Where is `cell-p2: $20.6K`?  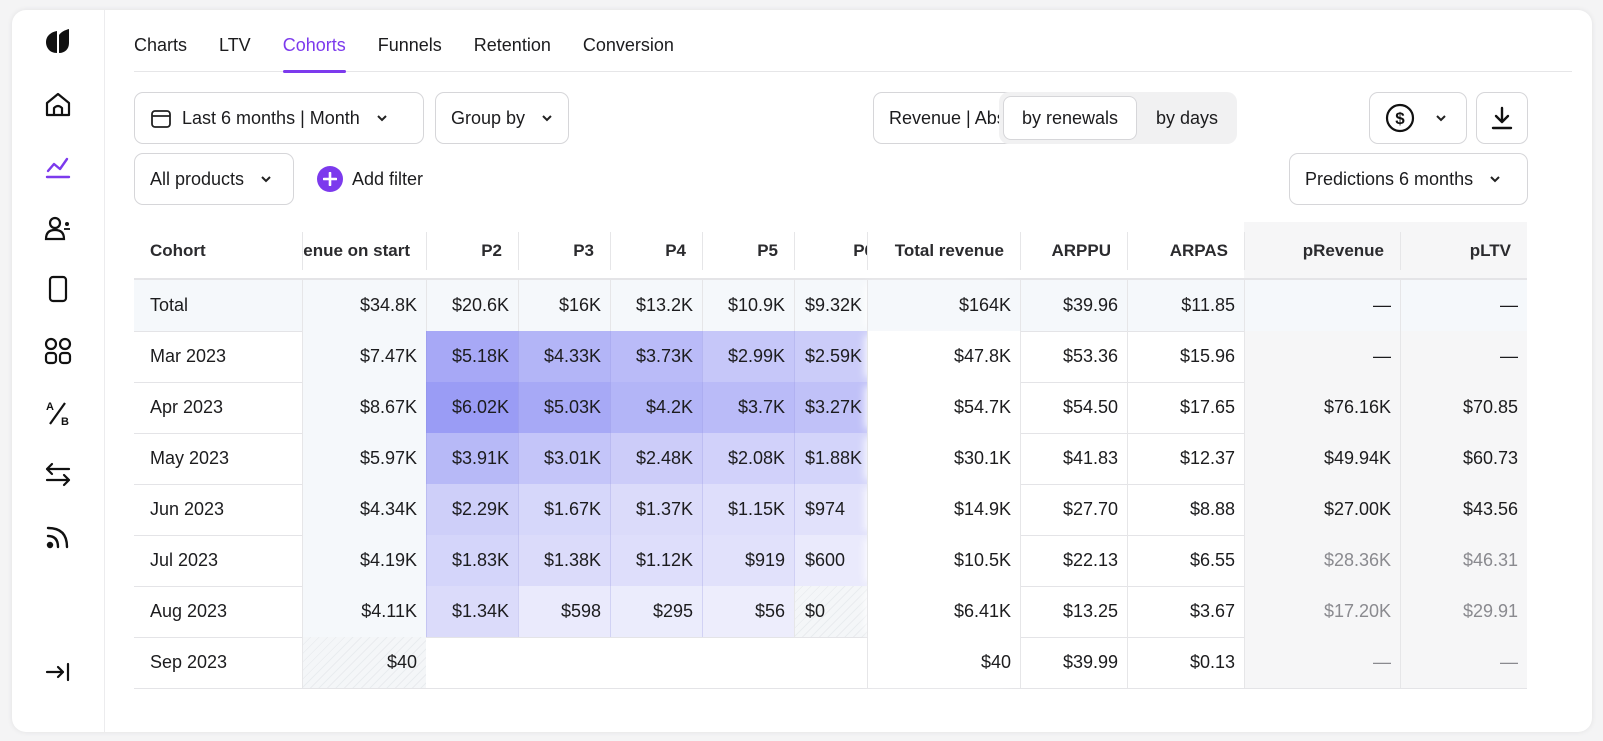 cell-p2: $20.6K is located at coordinates (472, 305).